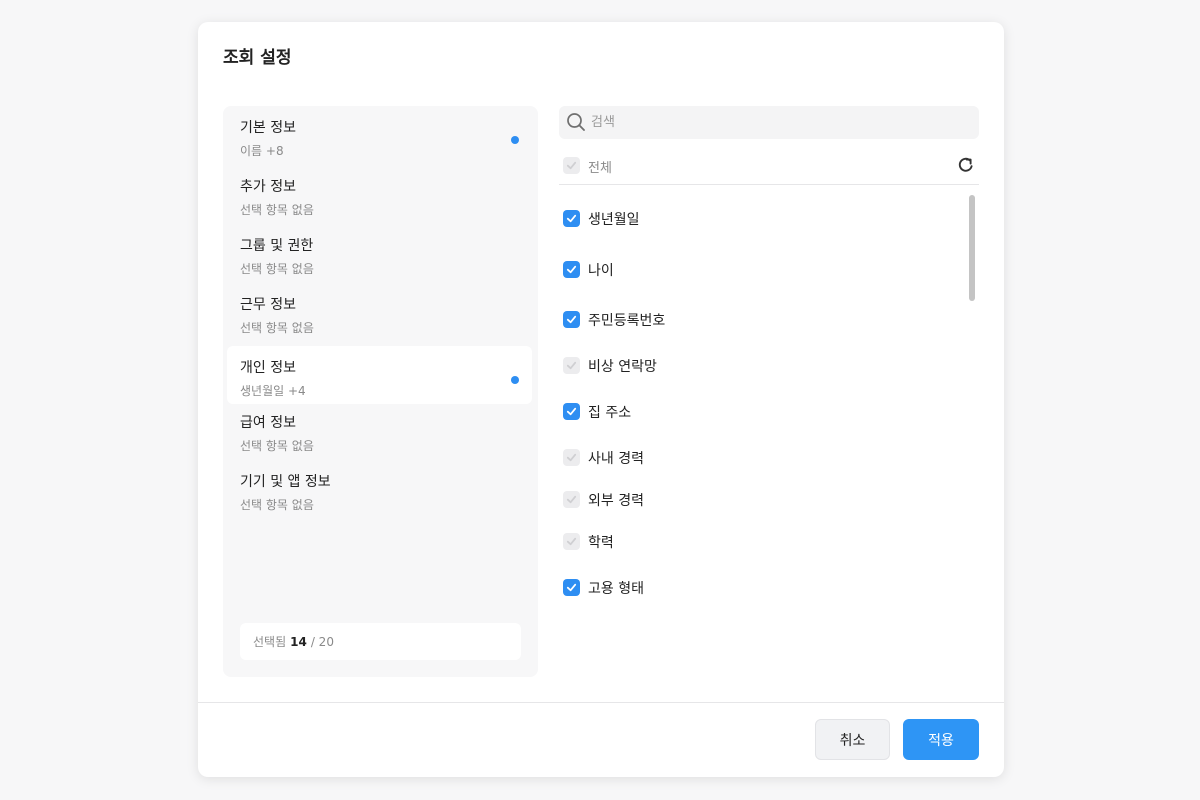  What do you see at coordinates (268, 187) in the screenshot?
I see `category-label: 추가 정보` at bounding box center [268, 187].